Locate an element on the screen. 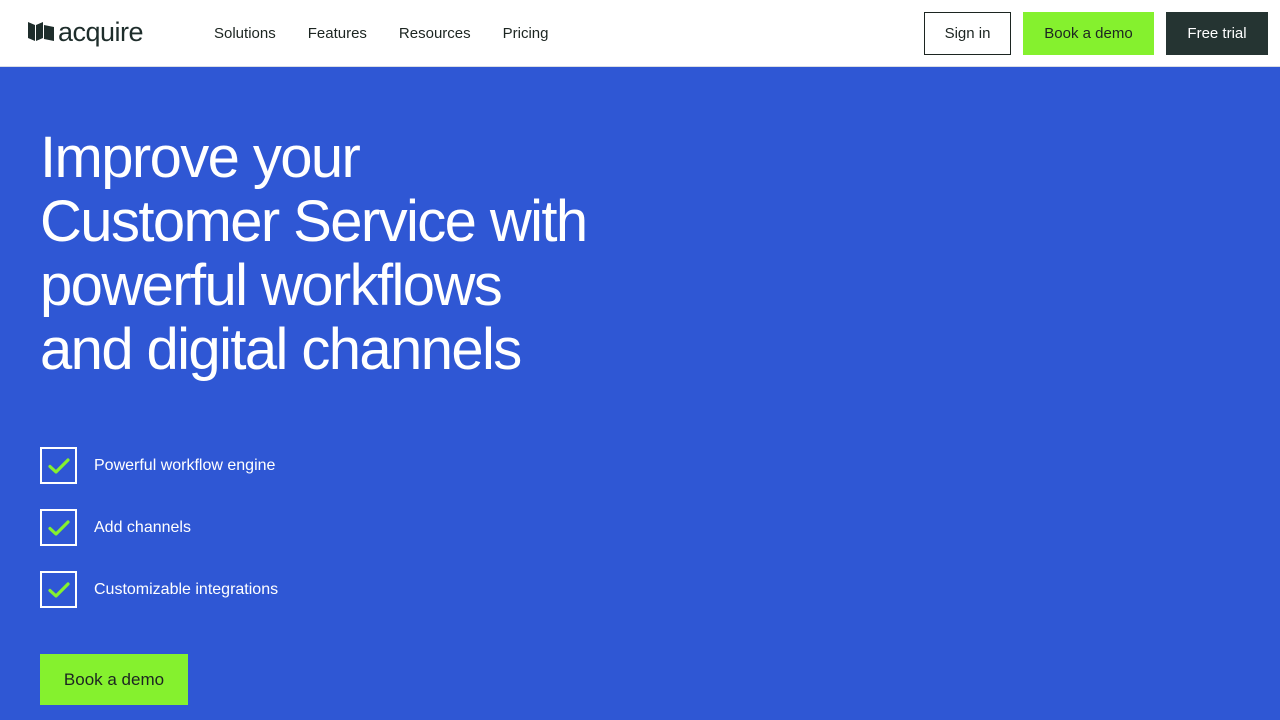 The height and width of the screenshot is (720, 1280). headline-line: Improve your is located at coordinates (200, 157).